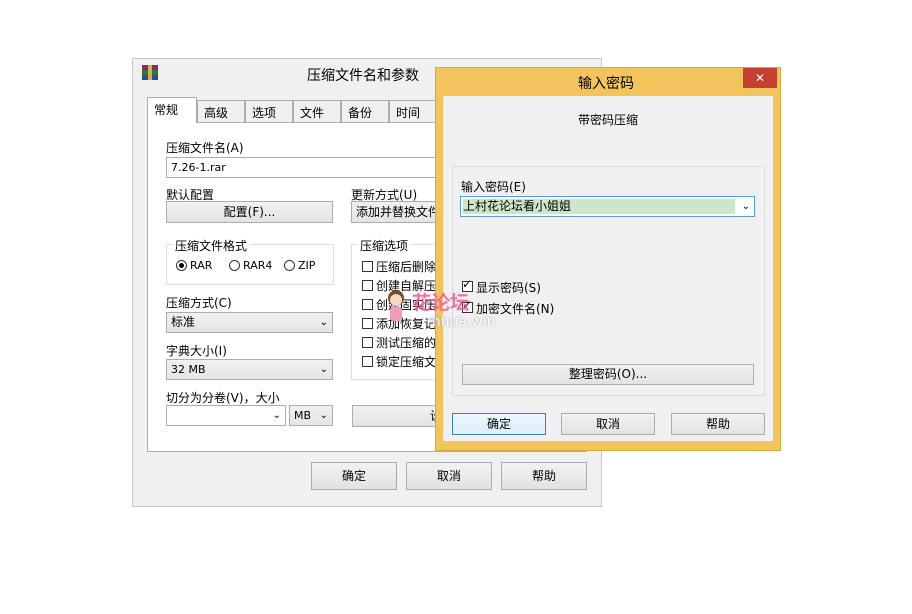 Image resolution: width=912 pixels, height=614 pixels. What do you see at coordinates (608, 120) in the screenshot?
I see `password-heading: 带密码压缩` at bounding box center [608, 120].